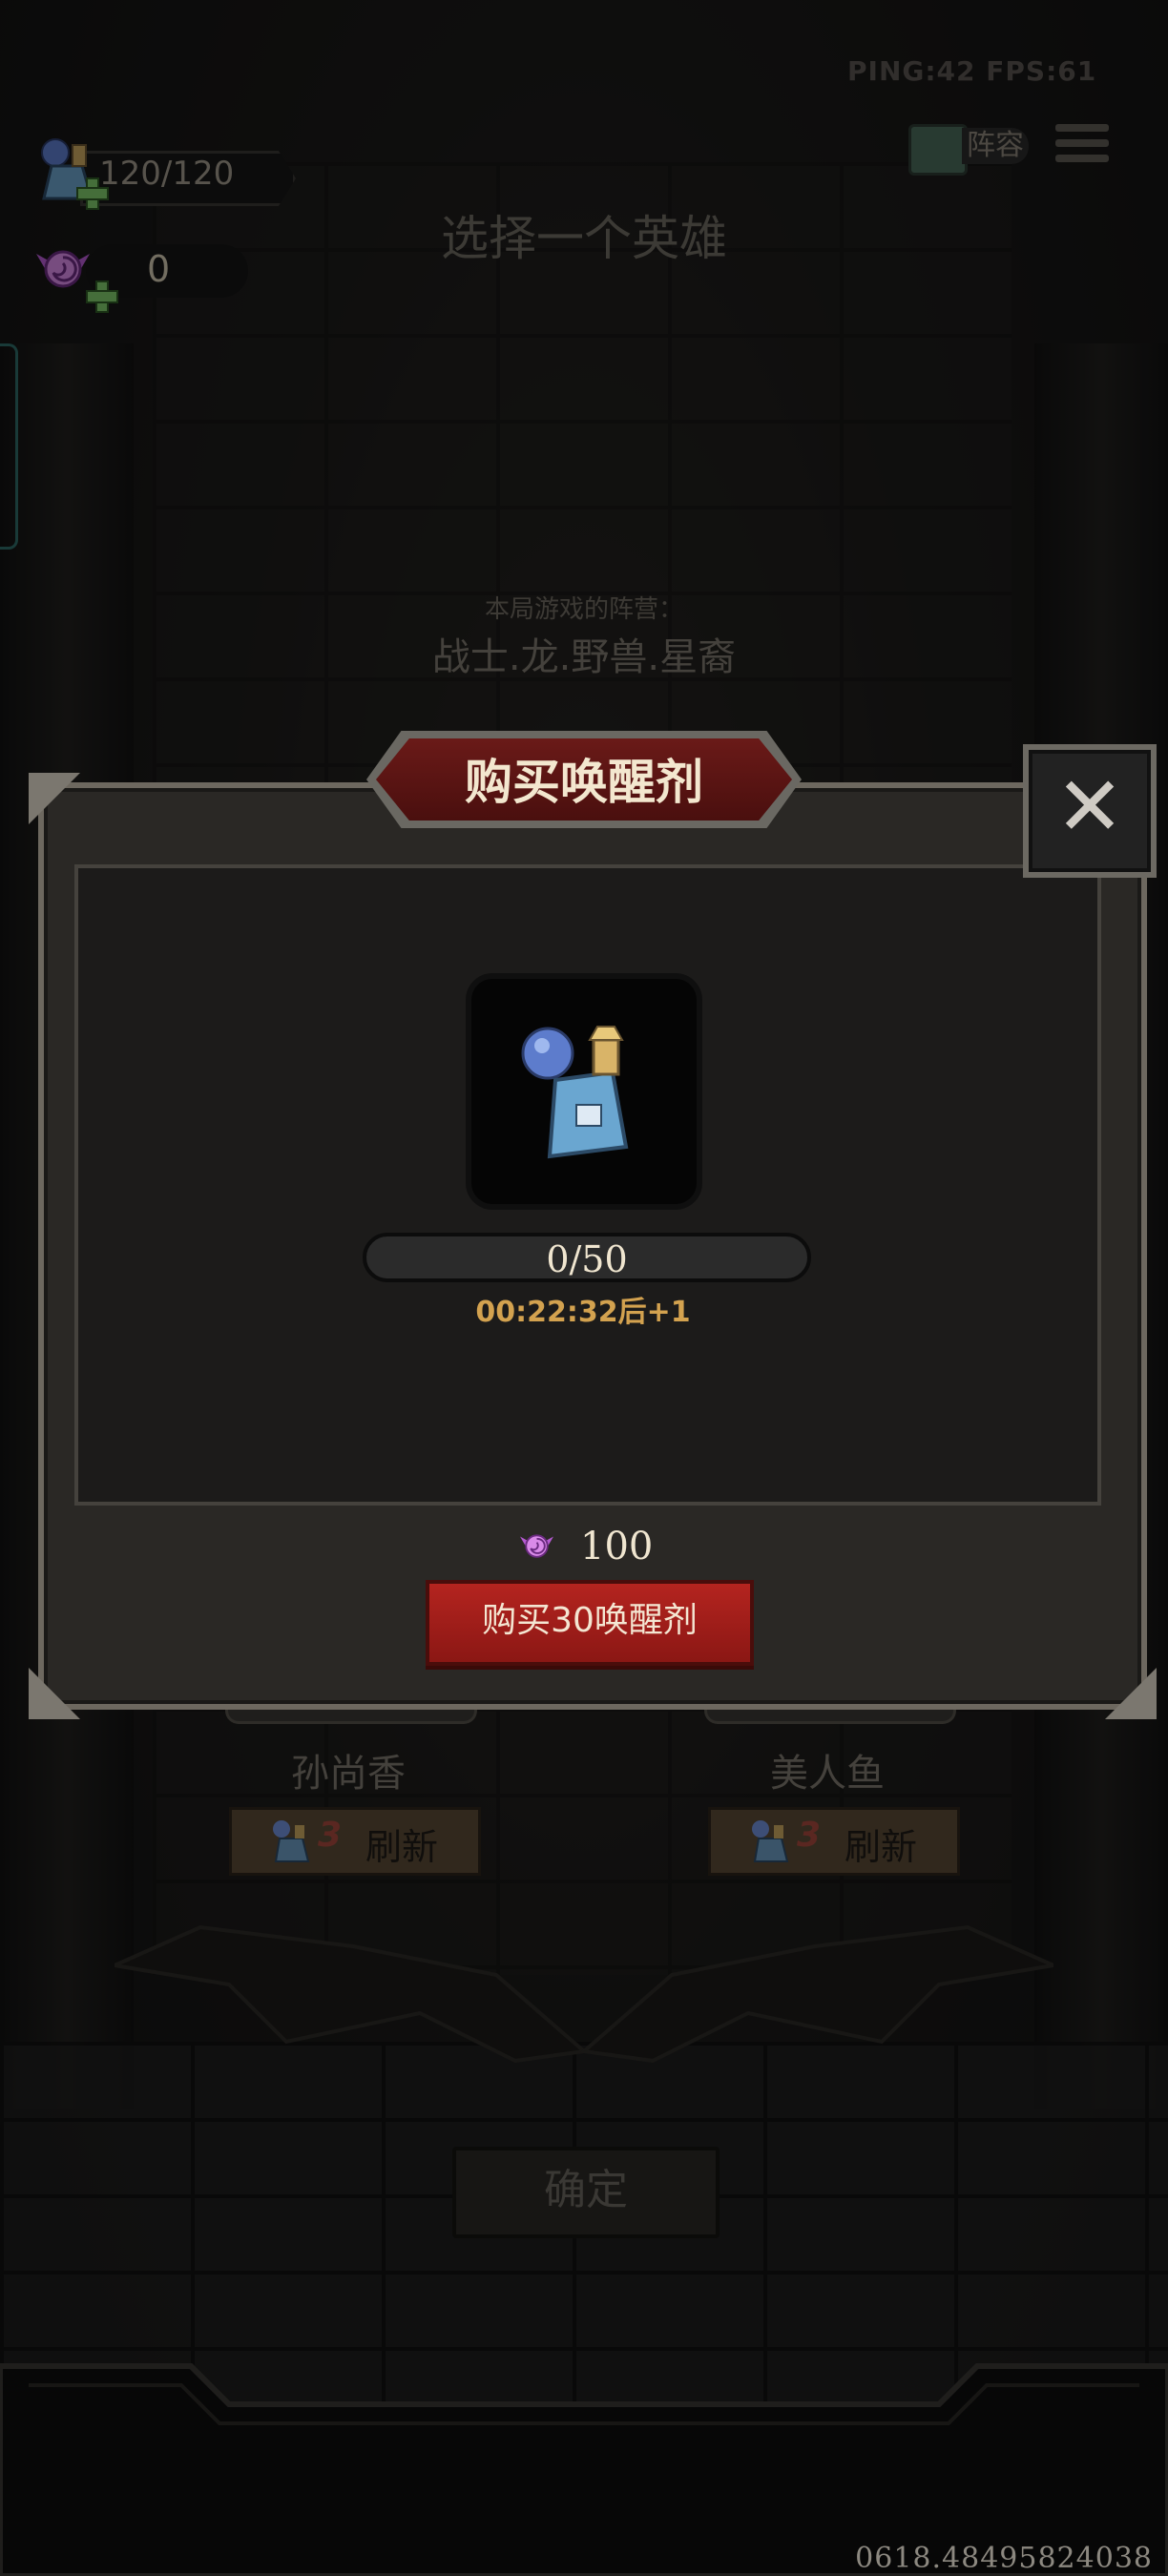 The image size is (1168, 2576). I want to click on awakening-progress-bar: 0/50, so click(587, 1257).